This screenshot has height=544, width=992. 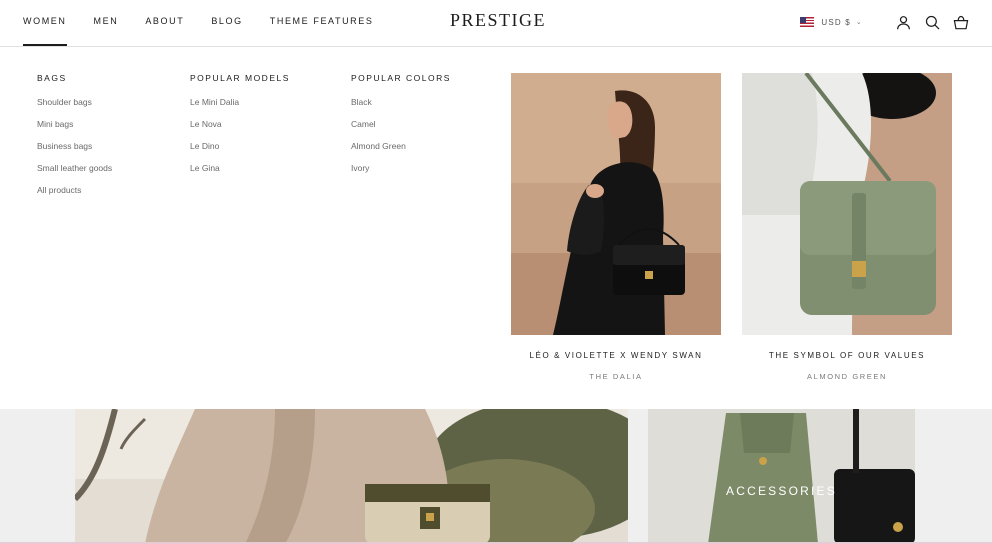 What do you see at coordinates (240, 108) in the screenshot?
I see `menu-link-le-mini-dalia: Le Mini Dalia` at bounding box center [240, 108].